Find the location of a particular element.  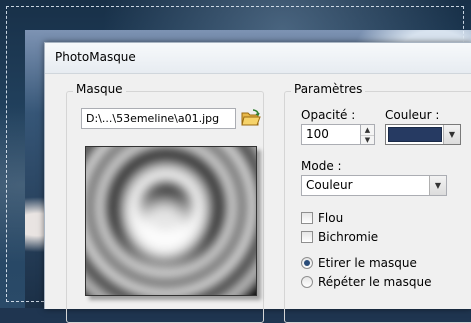

couleur-label: Couleur : is located at coordinates (412, 115).